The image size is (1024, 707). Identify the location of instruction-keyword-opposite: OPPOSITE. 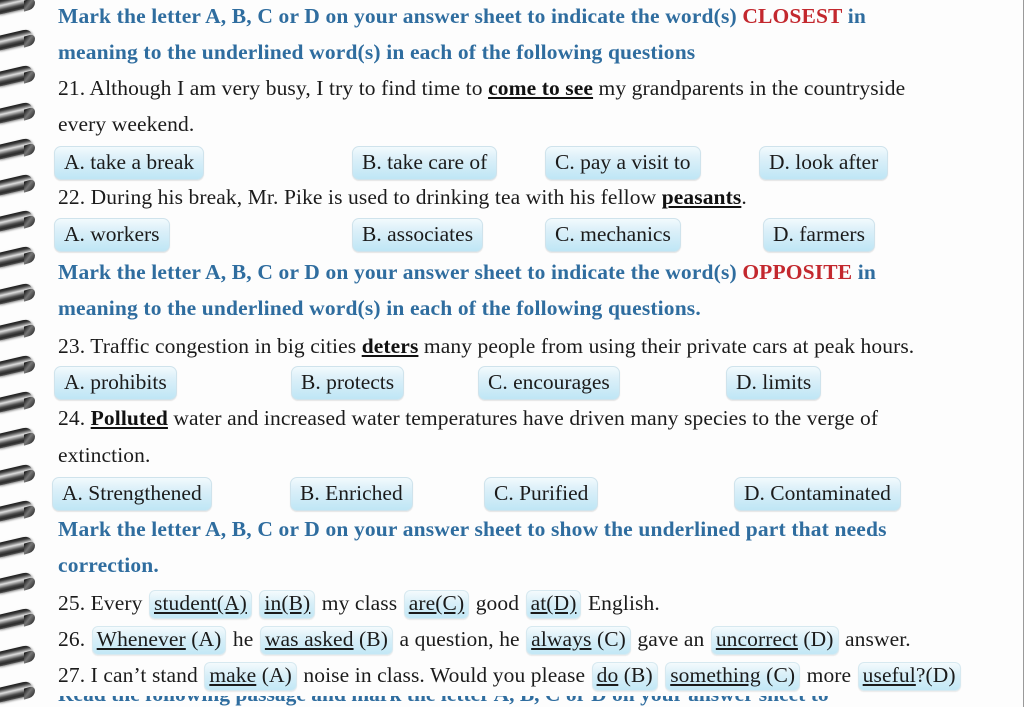
(797, 272).